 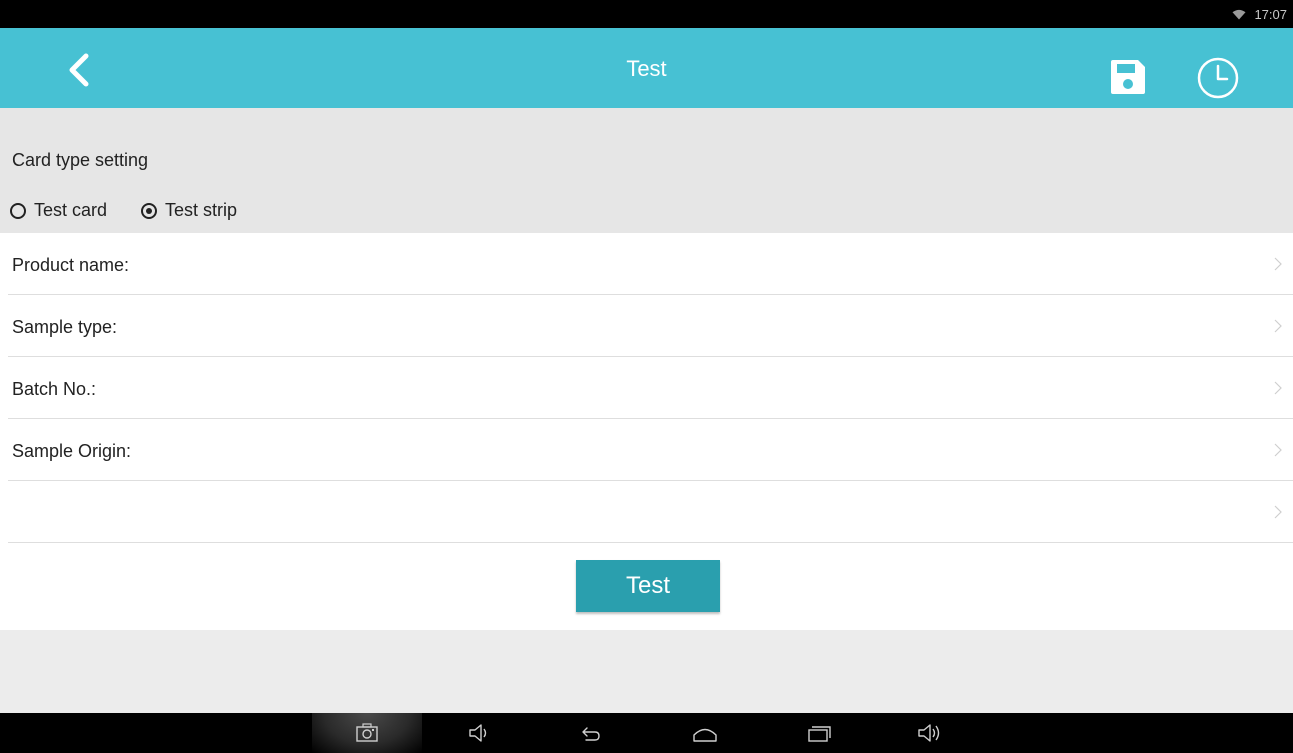 I want to click on radio-test-strip-label: Test strip, so click(x=201, y=210).